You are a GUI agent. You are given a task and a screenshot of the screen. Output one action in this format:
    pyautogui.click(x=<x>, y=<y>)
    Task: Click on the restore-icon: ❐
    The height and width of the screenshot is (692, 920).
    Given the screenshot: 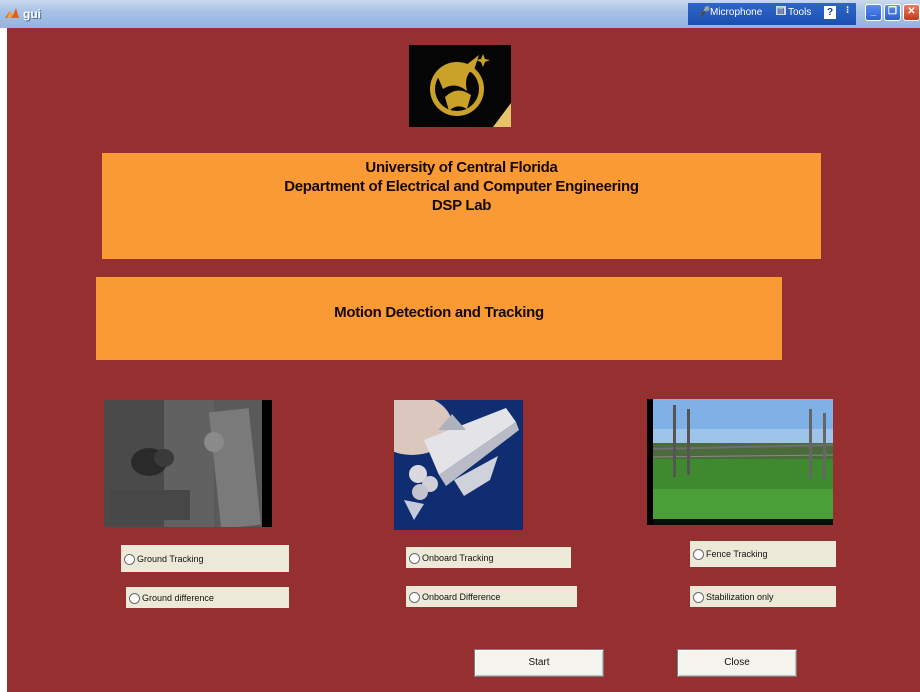 What is the action you would take?
    pyautogui.click(x=892, y=11)
    